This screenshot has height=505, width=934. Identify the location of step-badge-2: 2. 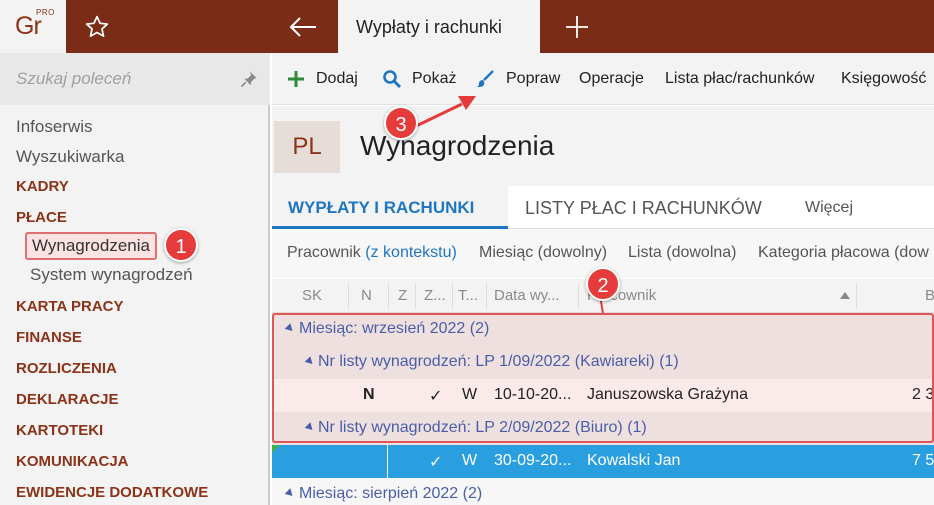
(603, 284).